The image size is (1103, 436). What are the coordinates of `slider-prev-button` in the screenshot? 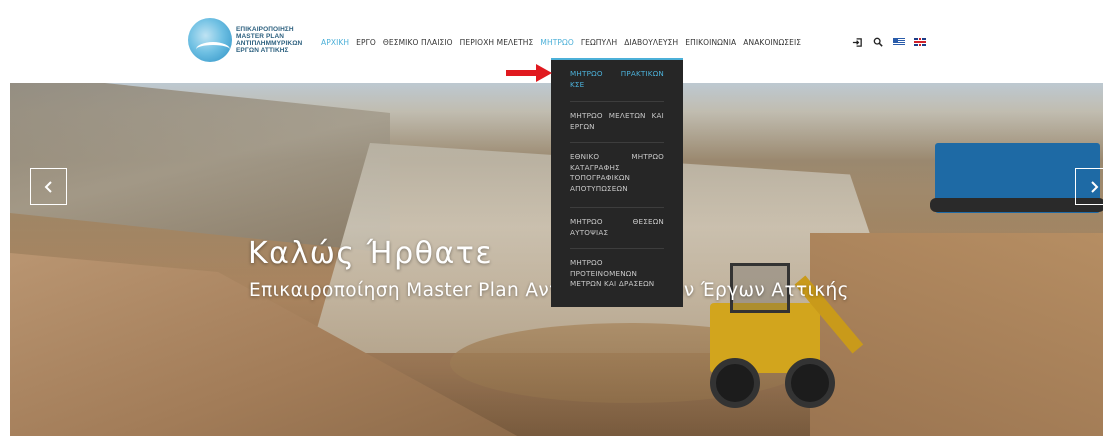 It's located at (48, 186).